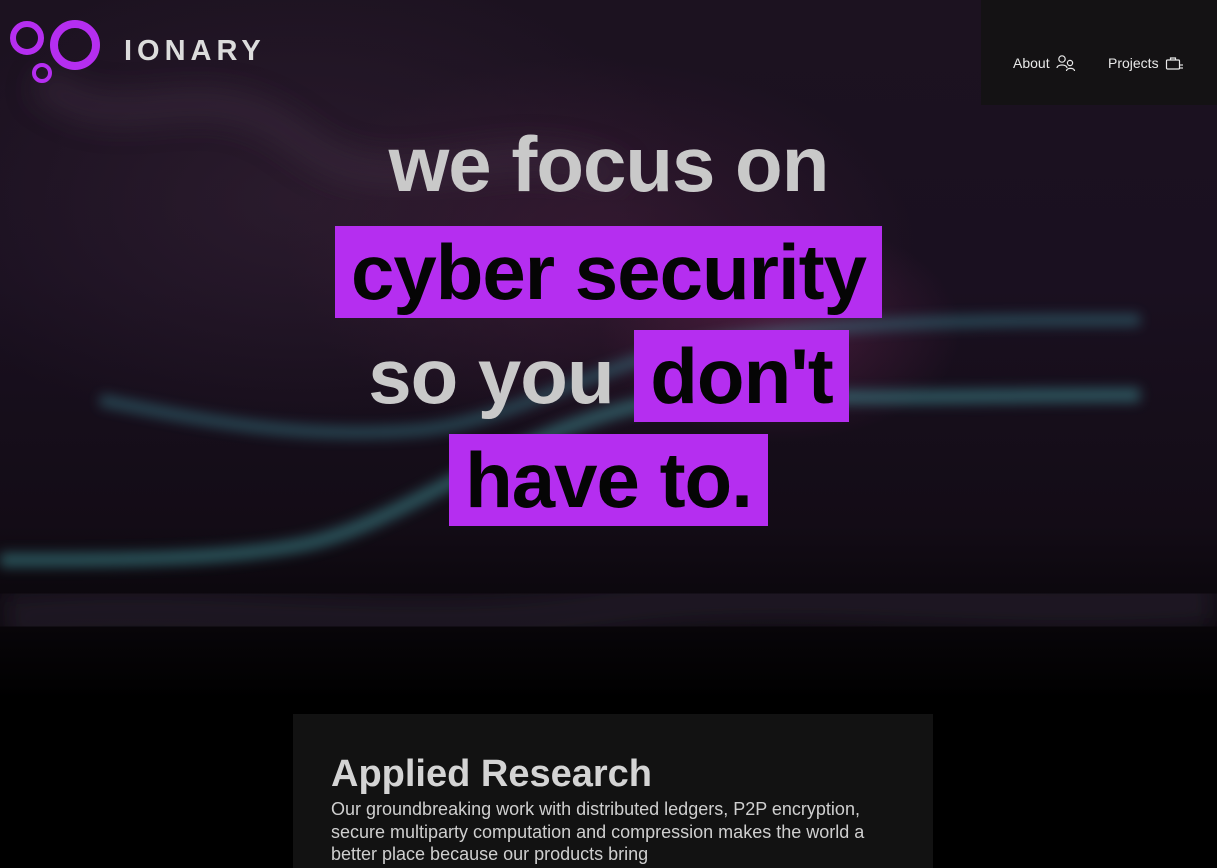 Image resolution: width=1217 pixels, height=868 pixels. Describe the element at coordinates (1065, 63) in the screenshot. I see `users-icon` at that location.